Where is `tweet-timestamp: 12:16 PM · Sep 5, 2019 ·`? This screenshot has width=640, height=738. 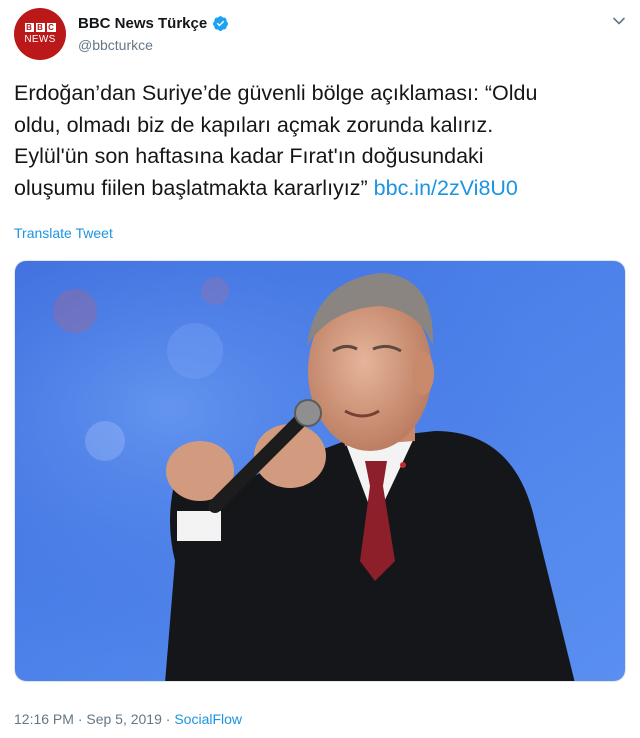
tweet-timestamp: 12:16 PM · Sep 5, 2019 · is located at coordinates (94, 719).